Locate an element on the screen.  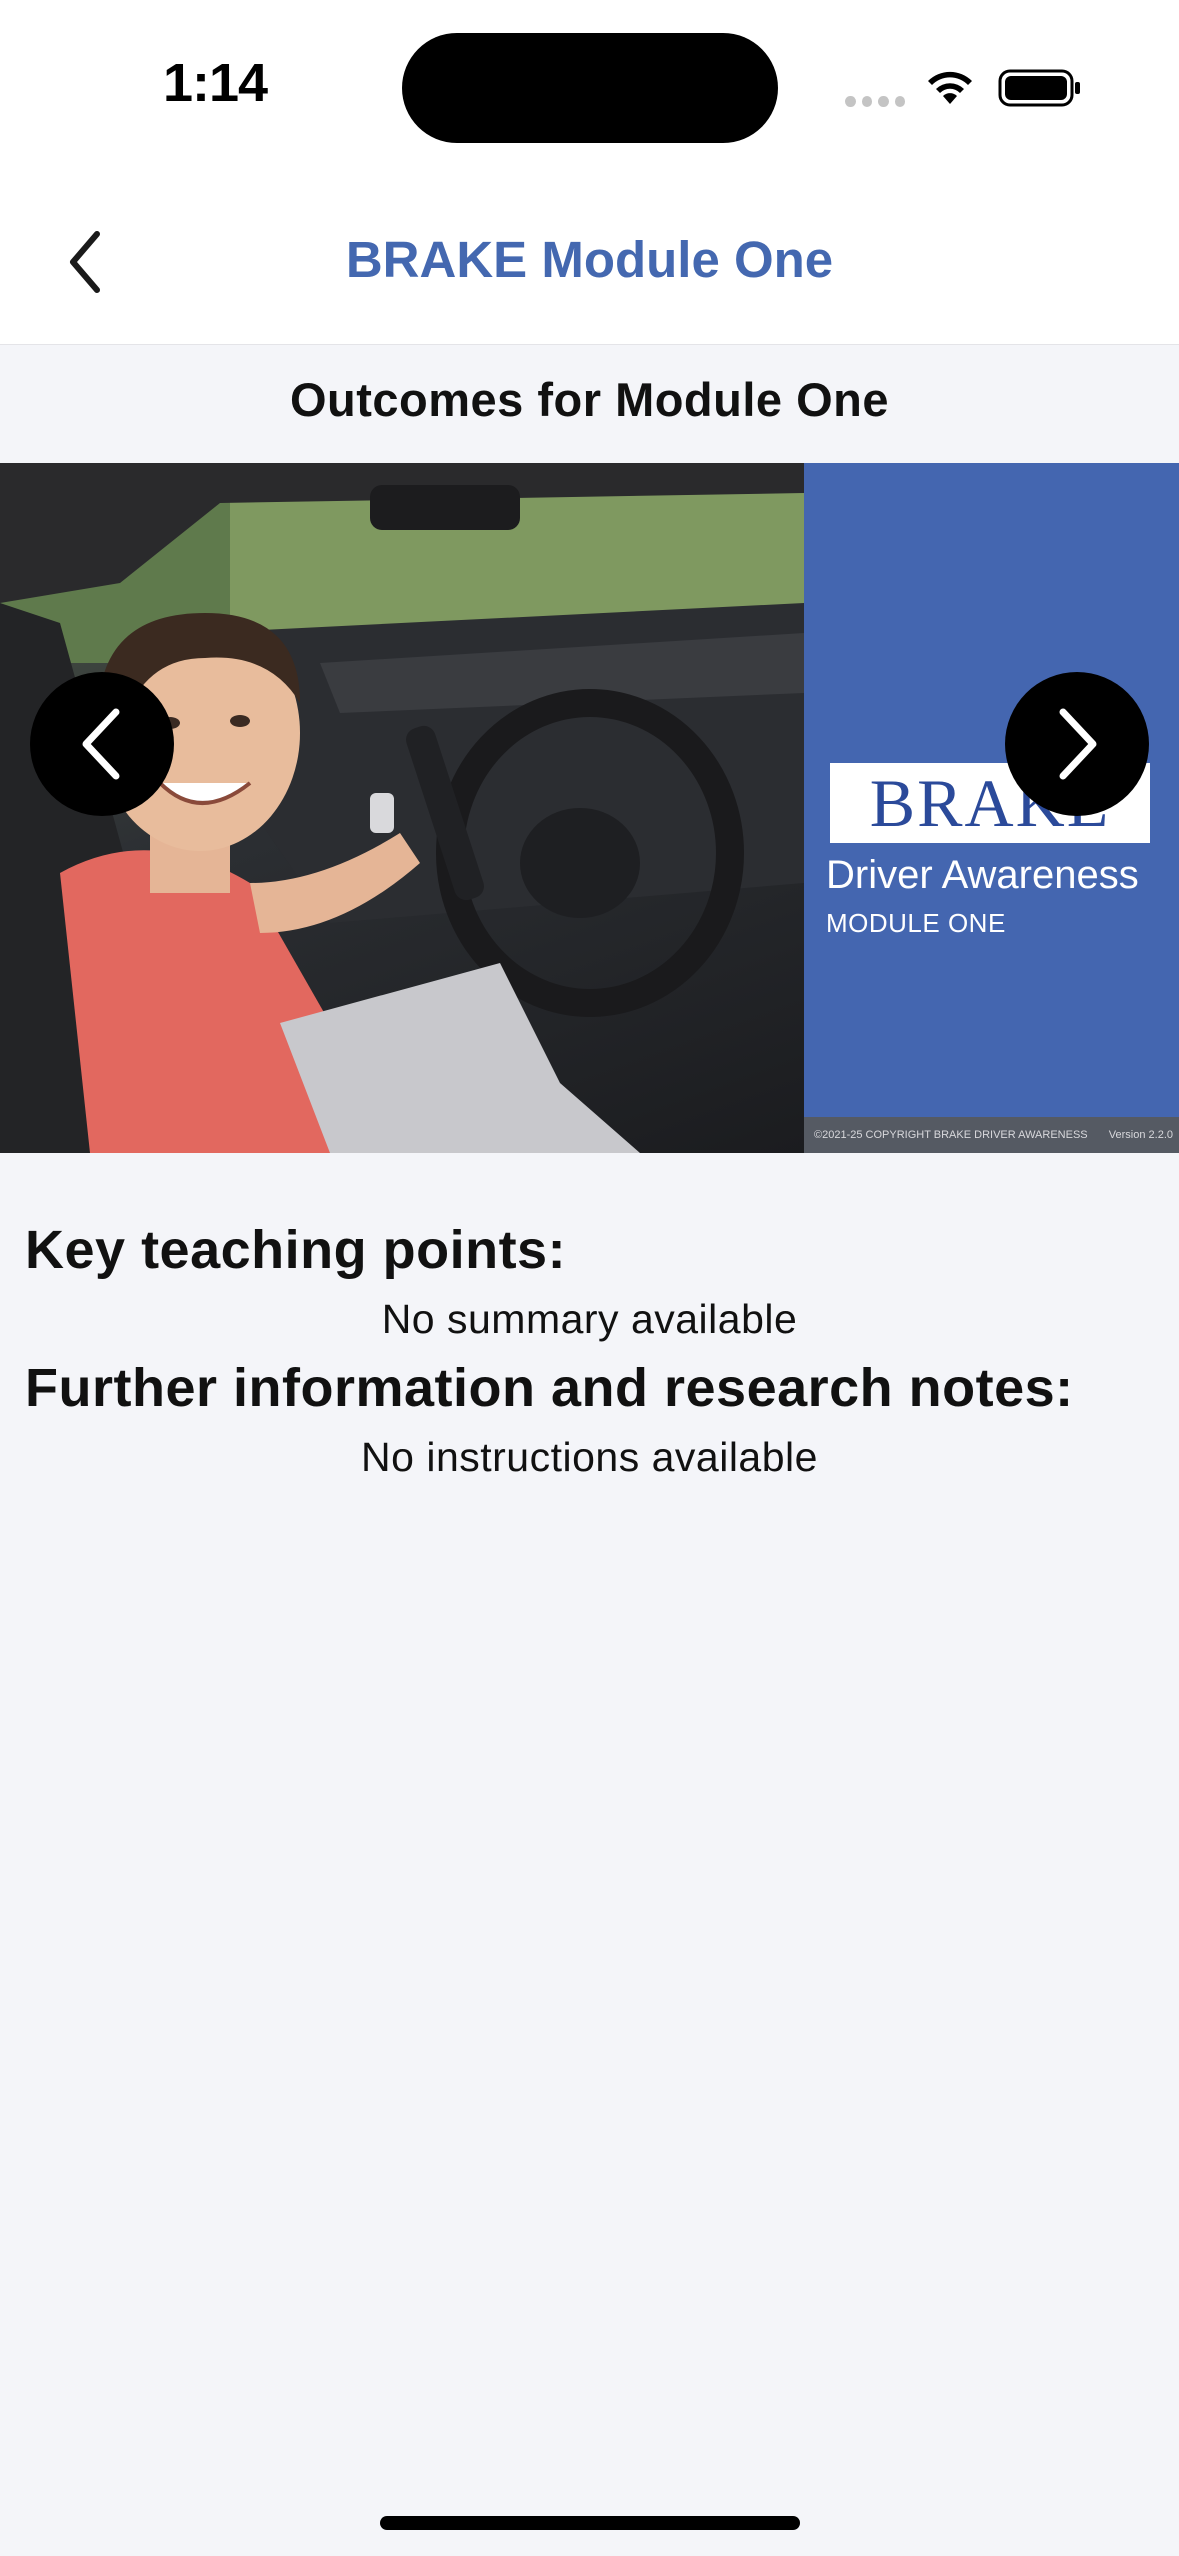
carousel-next-button is located at coordinates (1077, 744).